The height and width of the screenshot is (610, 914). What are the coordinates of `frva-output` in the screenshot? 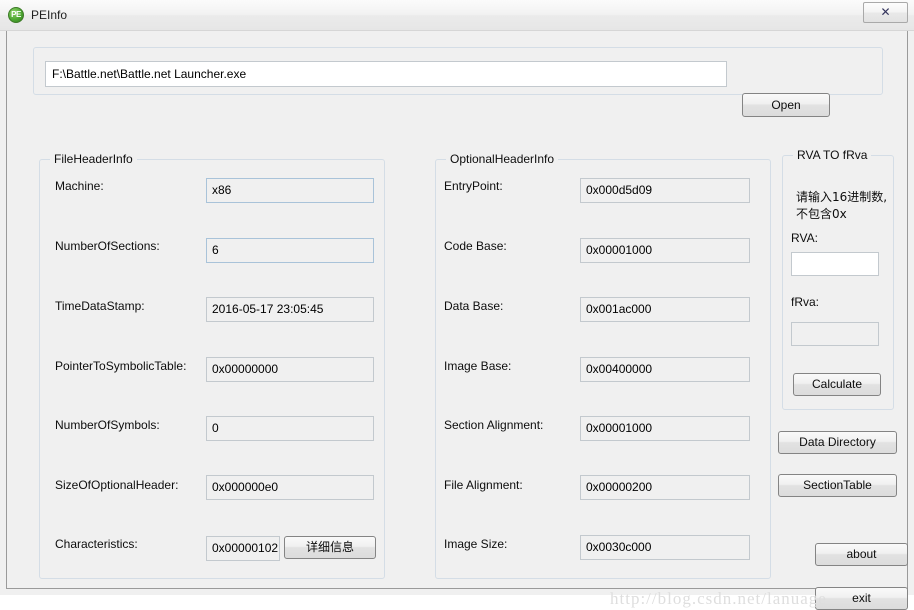 It's located at (835, 334).